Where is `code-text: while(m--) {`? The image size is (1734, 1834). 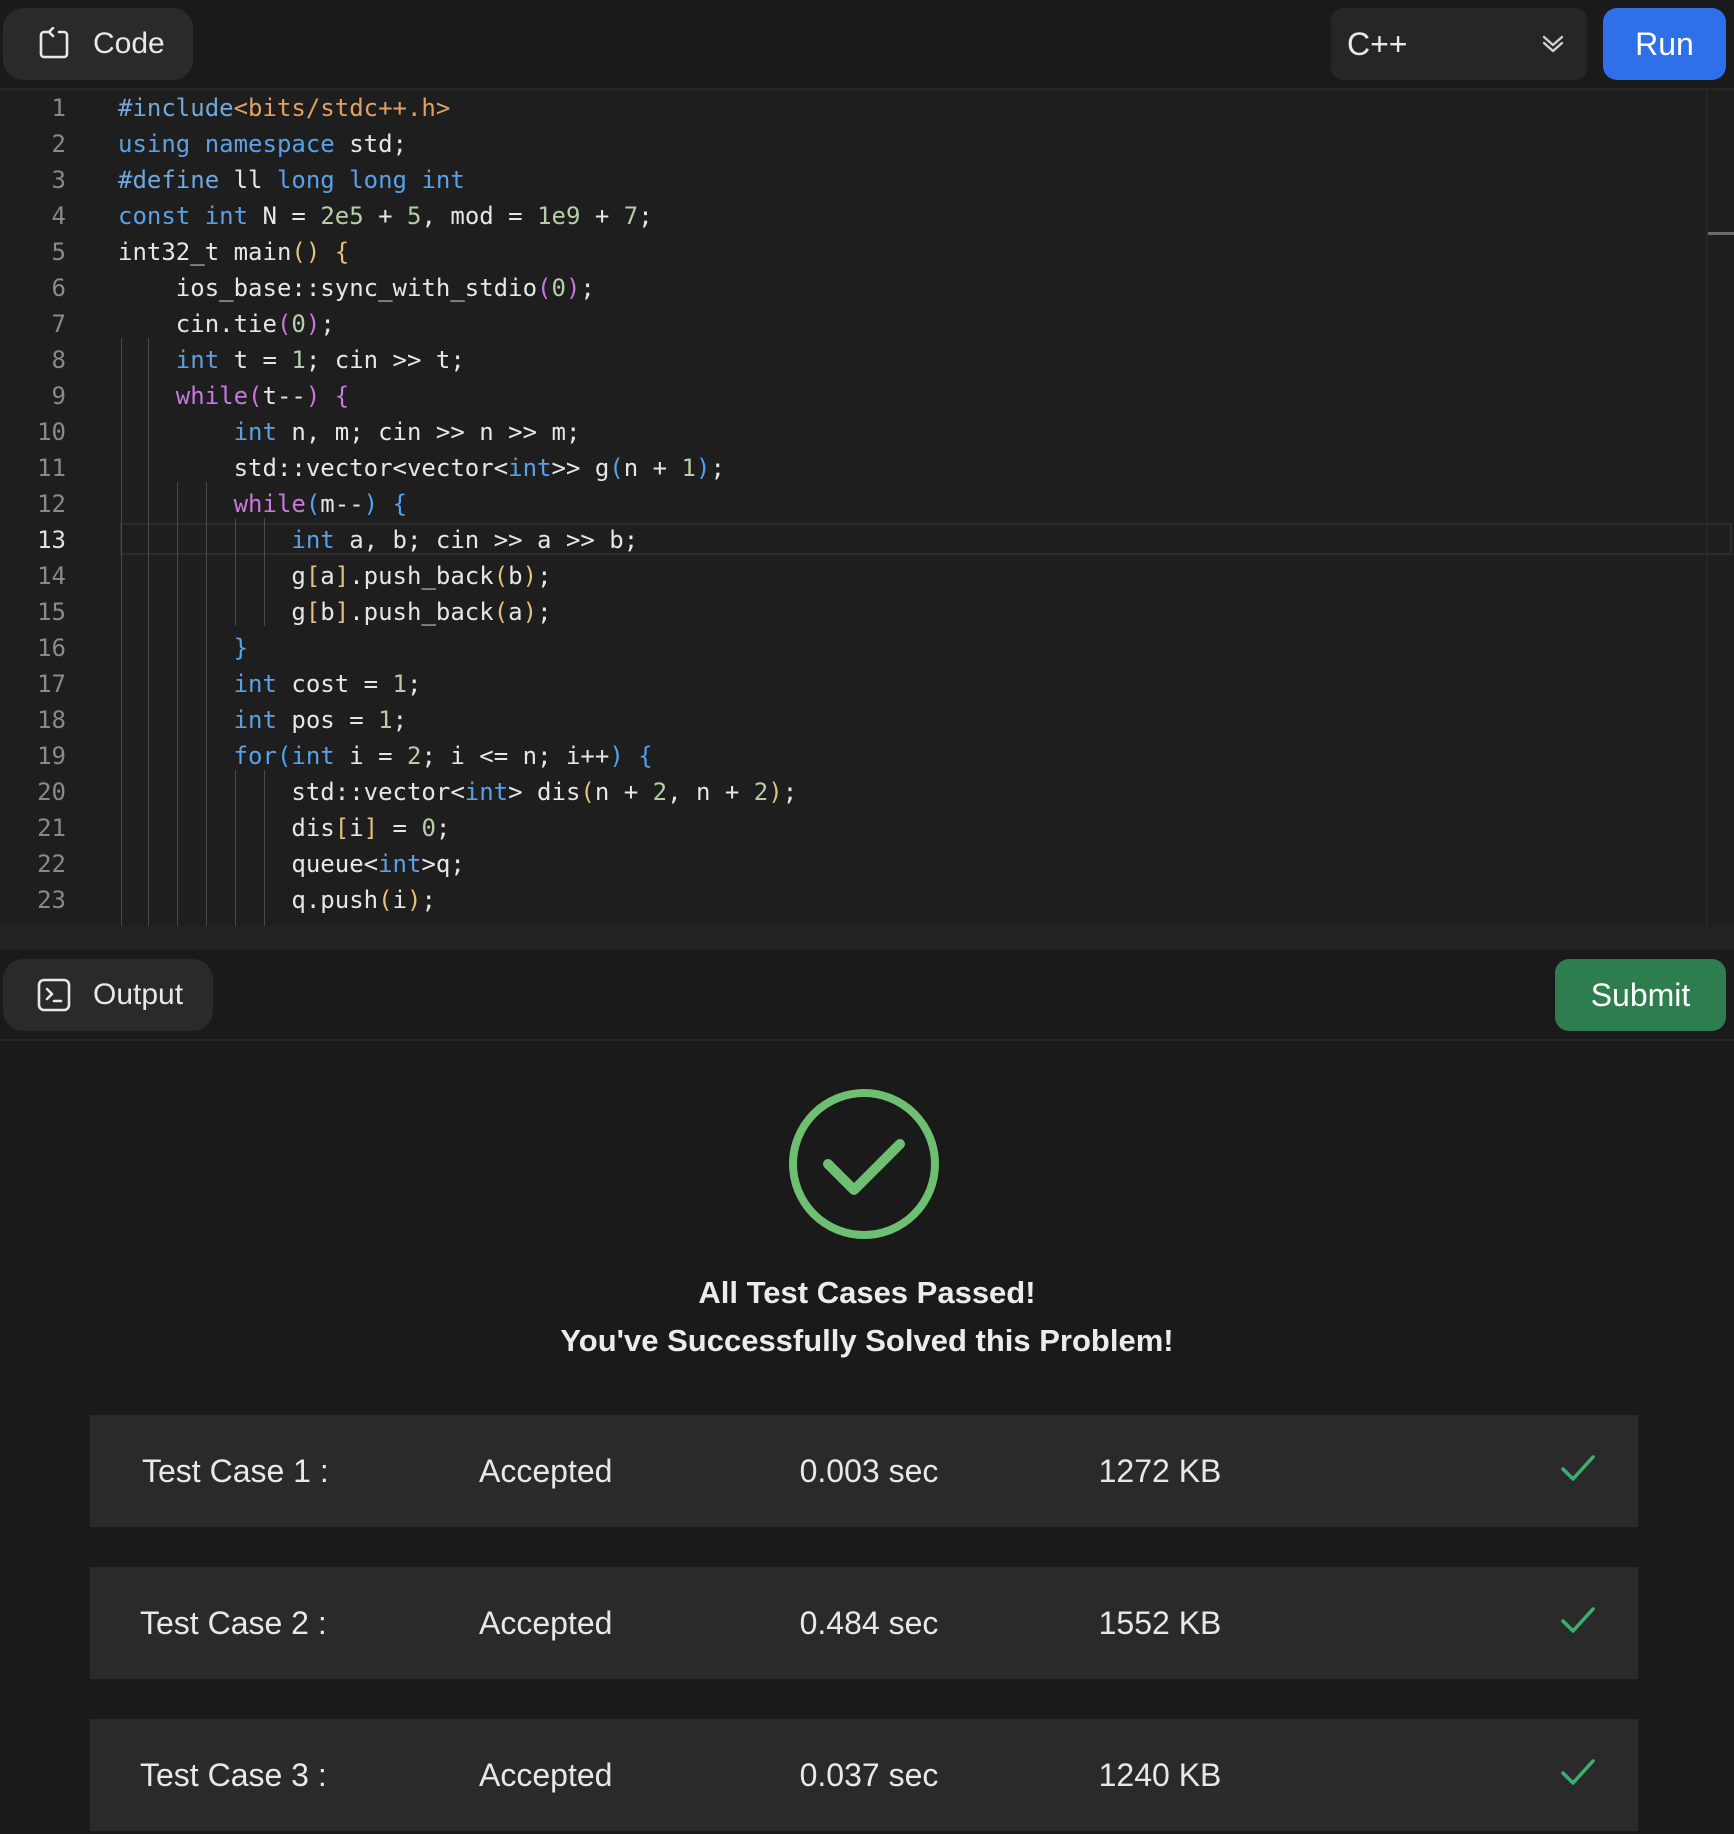
code-text: while(m--) { is located at coordinates (320, 504).